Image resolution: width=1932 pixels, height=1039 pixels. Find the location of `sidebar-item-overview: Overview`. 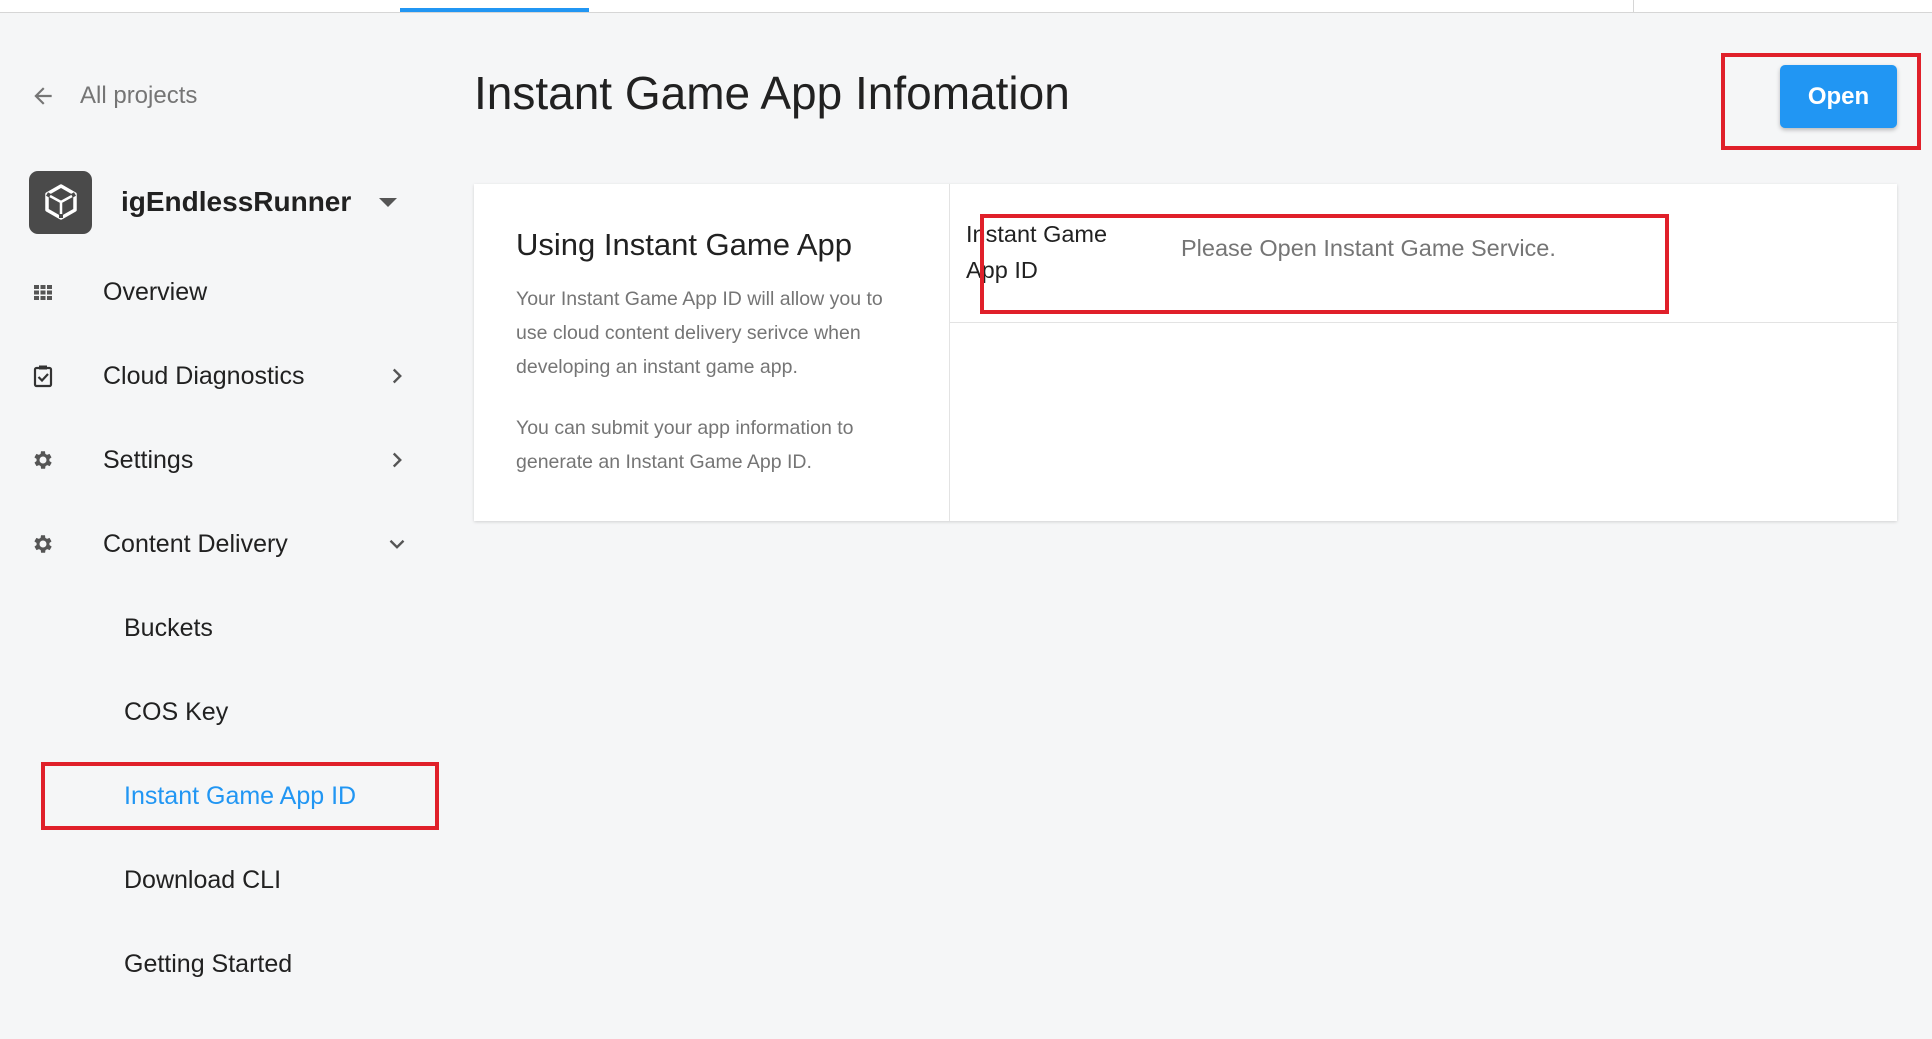

sidebar-item-overview: Overview is located at coordinates (220, 292).